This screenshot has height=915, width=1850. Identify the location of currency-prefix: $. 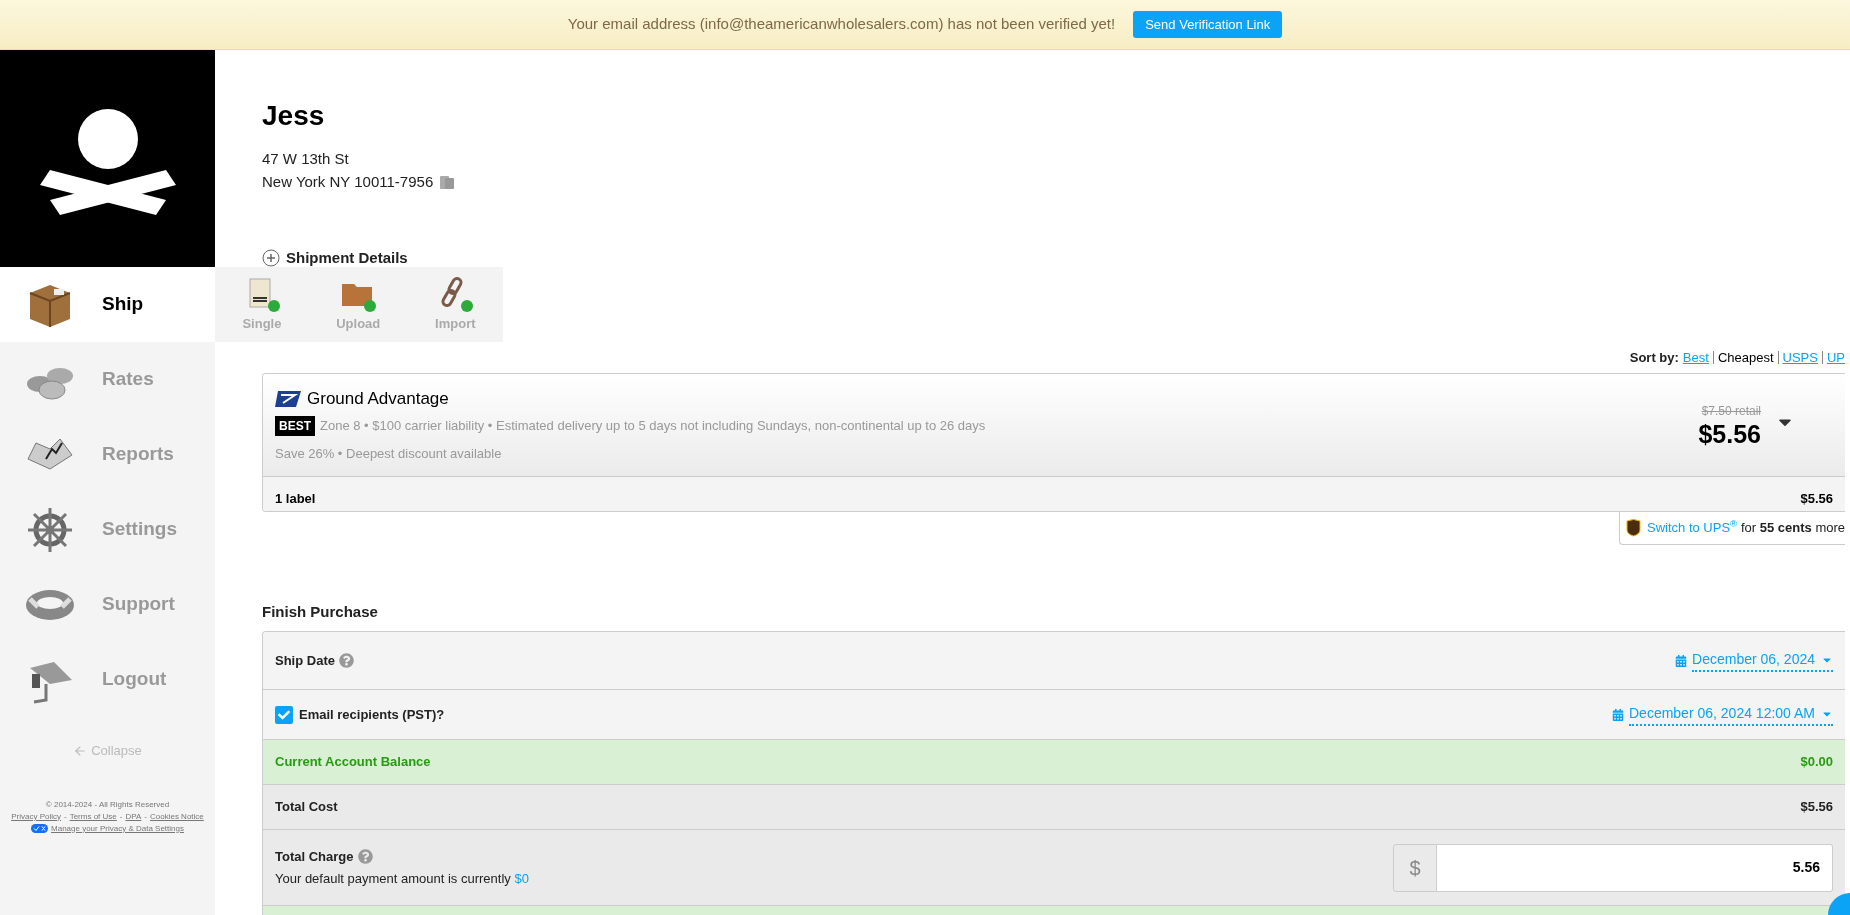
(1415, 867).